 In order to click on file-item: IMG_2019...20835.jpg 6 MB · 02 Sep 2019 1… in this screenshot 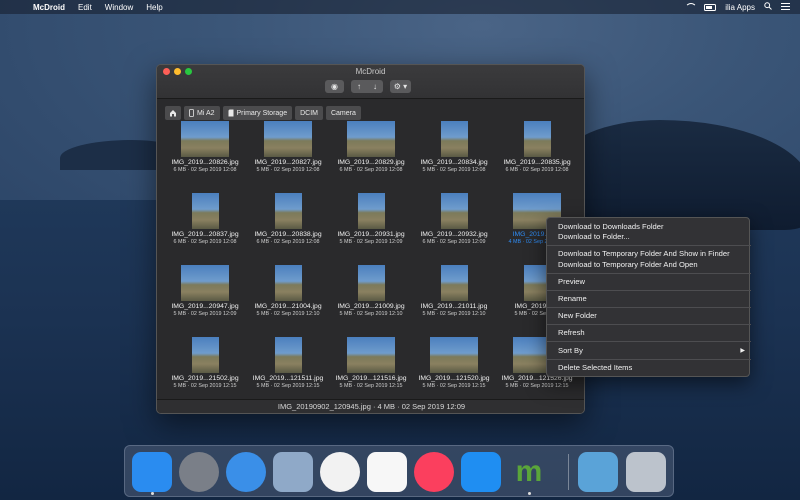, I will do `click(537, 147)`.